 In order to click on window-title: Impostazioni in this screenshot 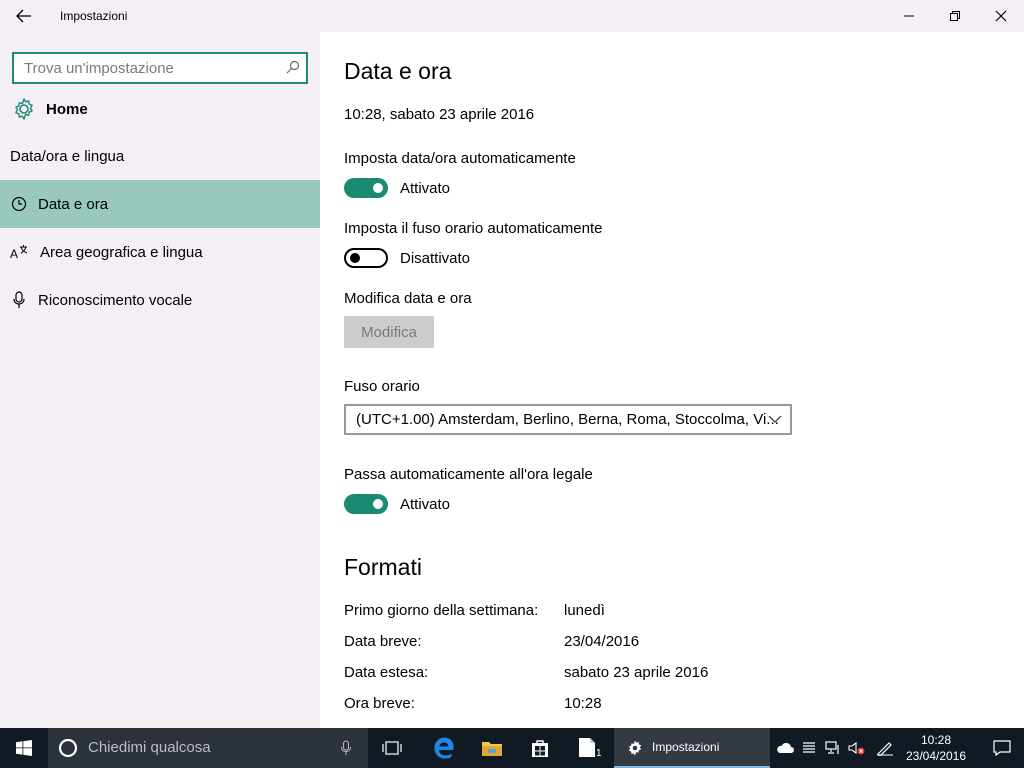, I will do `click(94, 16)`.